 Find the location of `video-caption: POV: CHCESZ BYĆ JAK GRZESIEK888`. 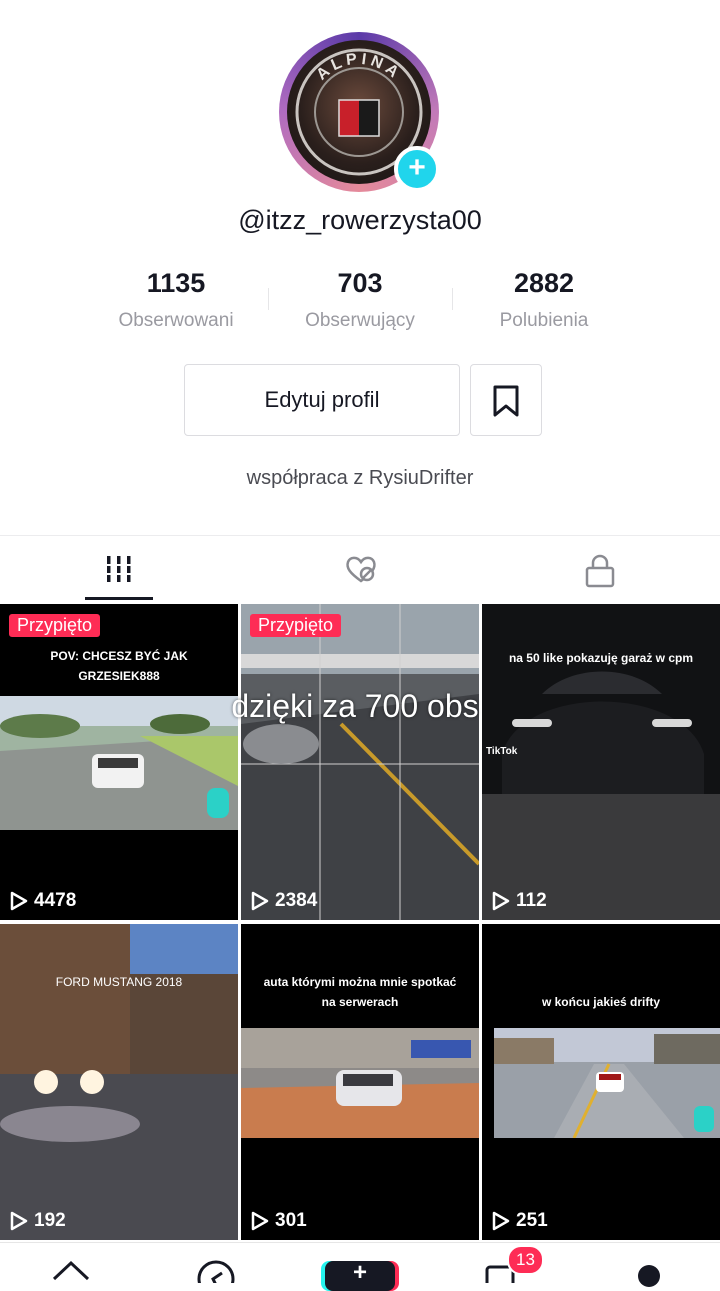

video-caption: POV: CHCESZ BYĆ JAK GRZESIEK888 is located at coordinates (119, 666).